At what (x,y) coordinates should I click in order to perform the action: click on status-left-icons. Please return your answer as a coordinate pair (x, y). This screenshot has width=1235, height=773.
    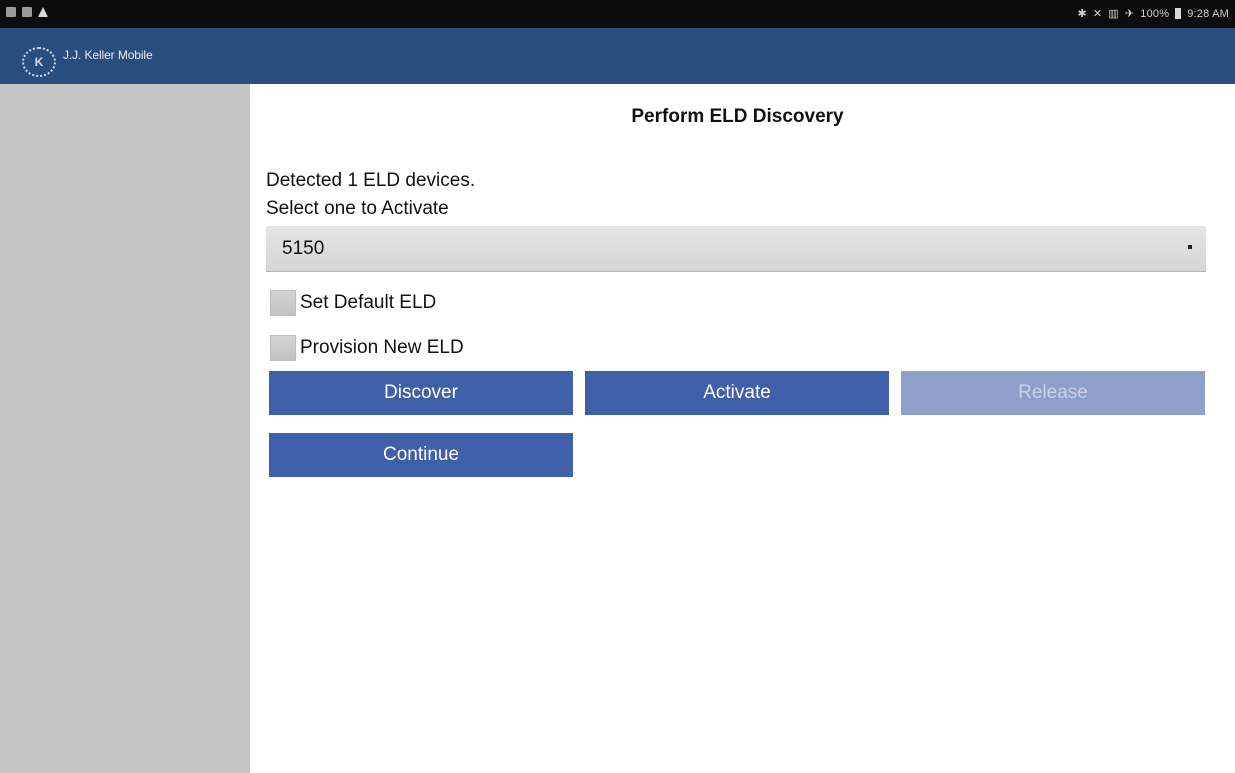
    Looking at the image, I should click on (27, 12).